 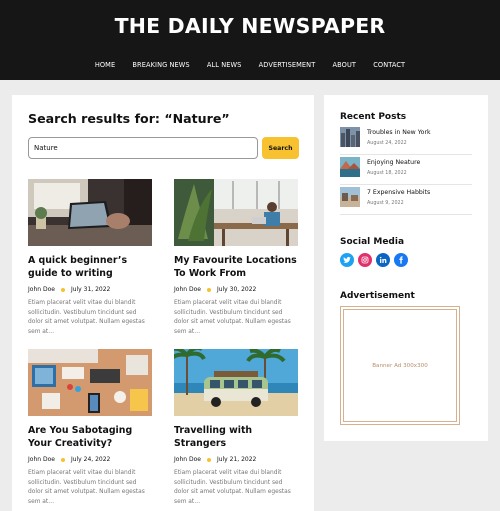 I want to click on nav-contact: CONTACT, so click(x=389, y=65).